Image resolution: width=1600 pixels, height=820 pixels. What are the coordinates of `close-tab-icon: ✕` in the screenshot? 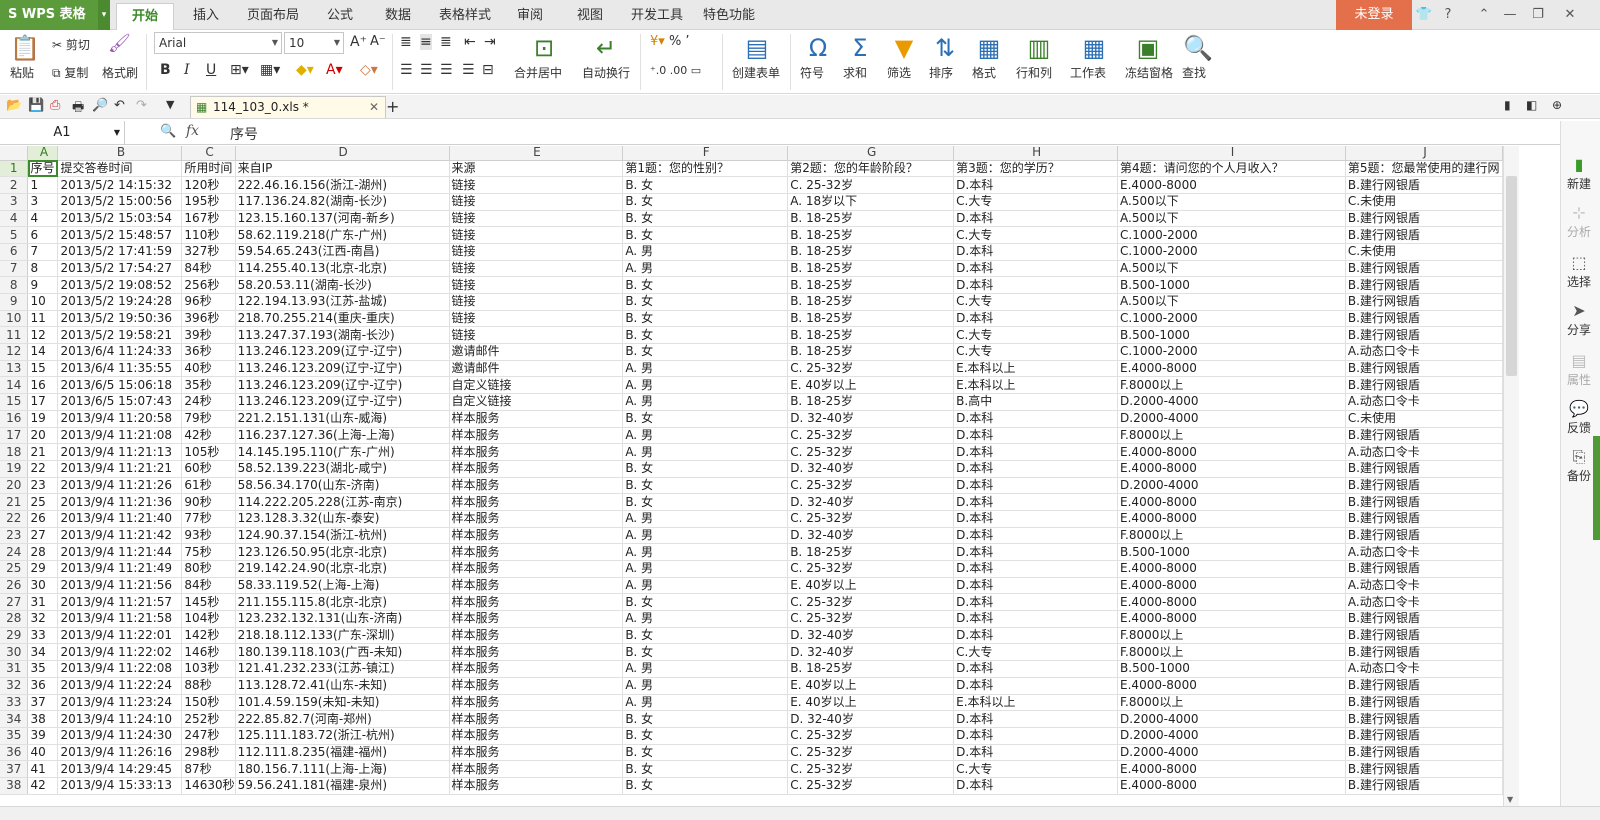 It's located at (374, 107).